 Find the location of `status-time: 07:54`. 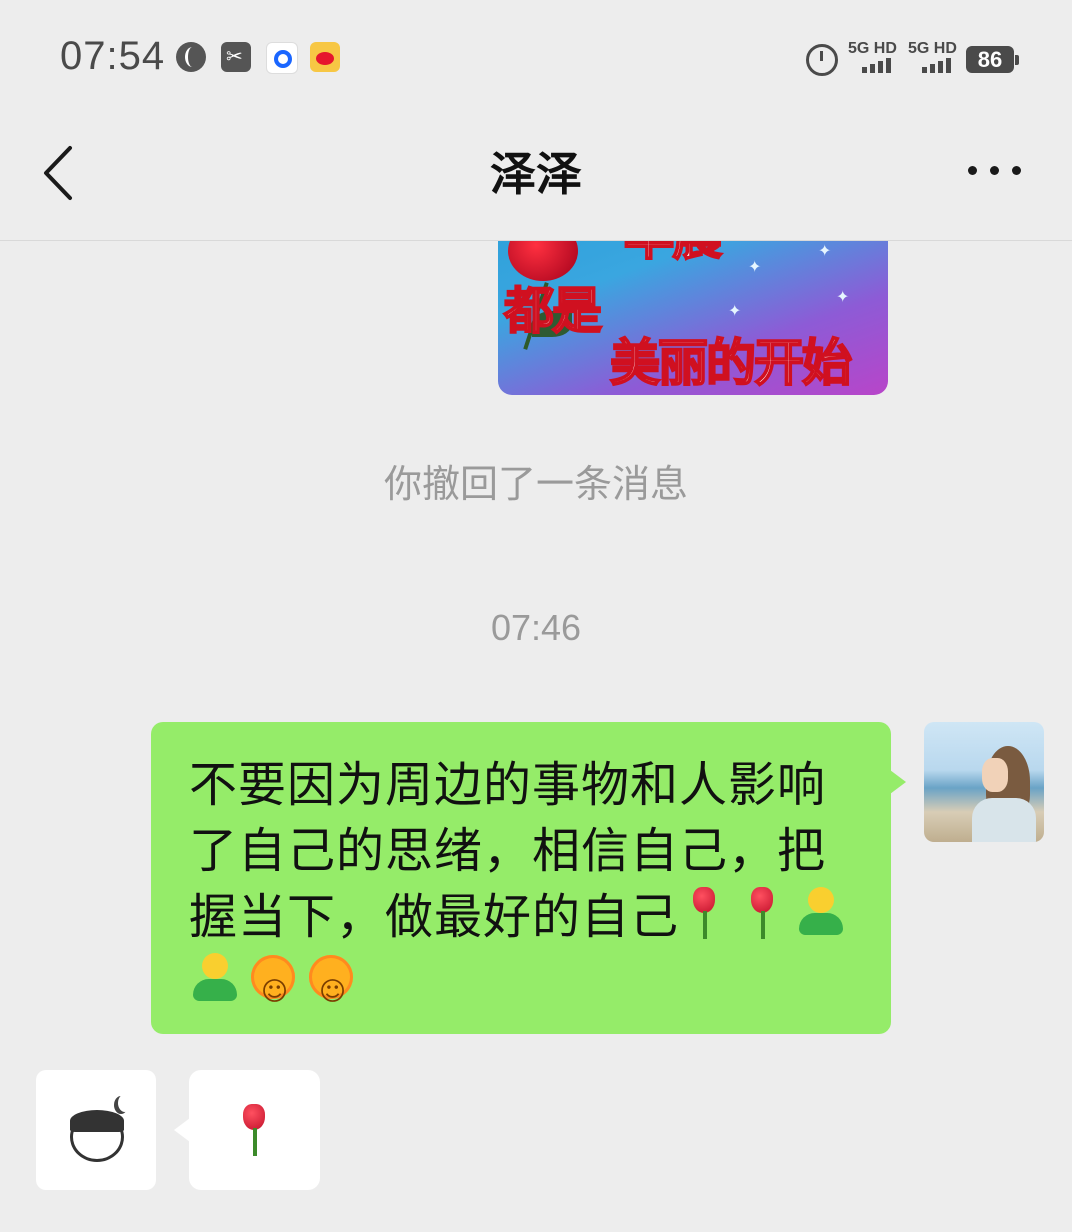

status-time: 07:54 is located at coordinates (113, 56).